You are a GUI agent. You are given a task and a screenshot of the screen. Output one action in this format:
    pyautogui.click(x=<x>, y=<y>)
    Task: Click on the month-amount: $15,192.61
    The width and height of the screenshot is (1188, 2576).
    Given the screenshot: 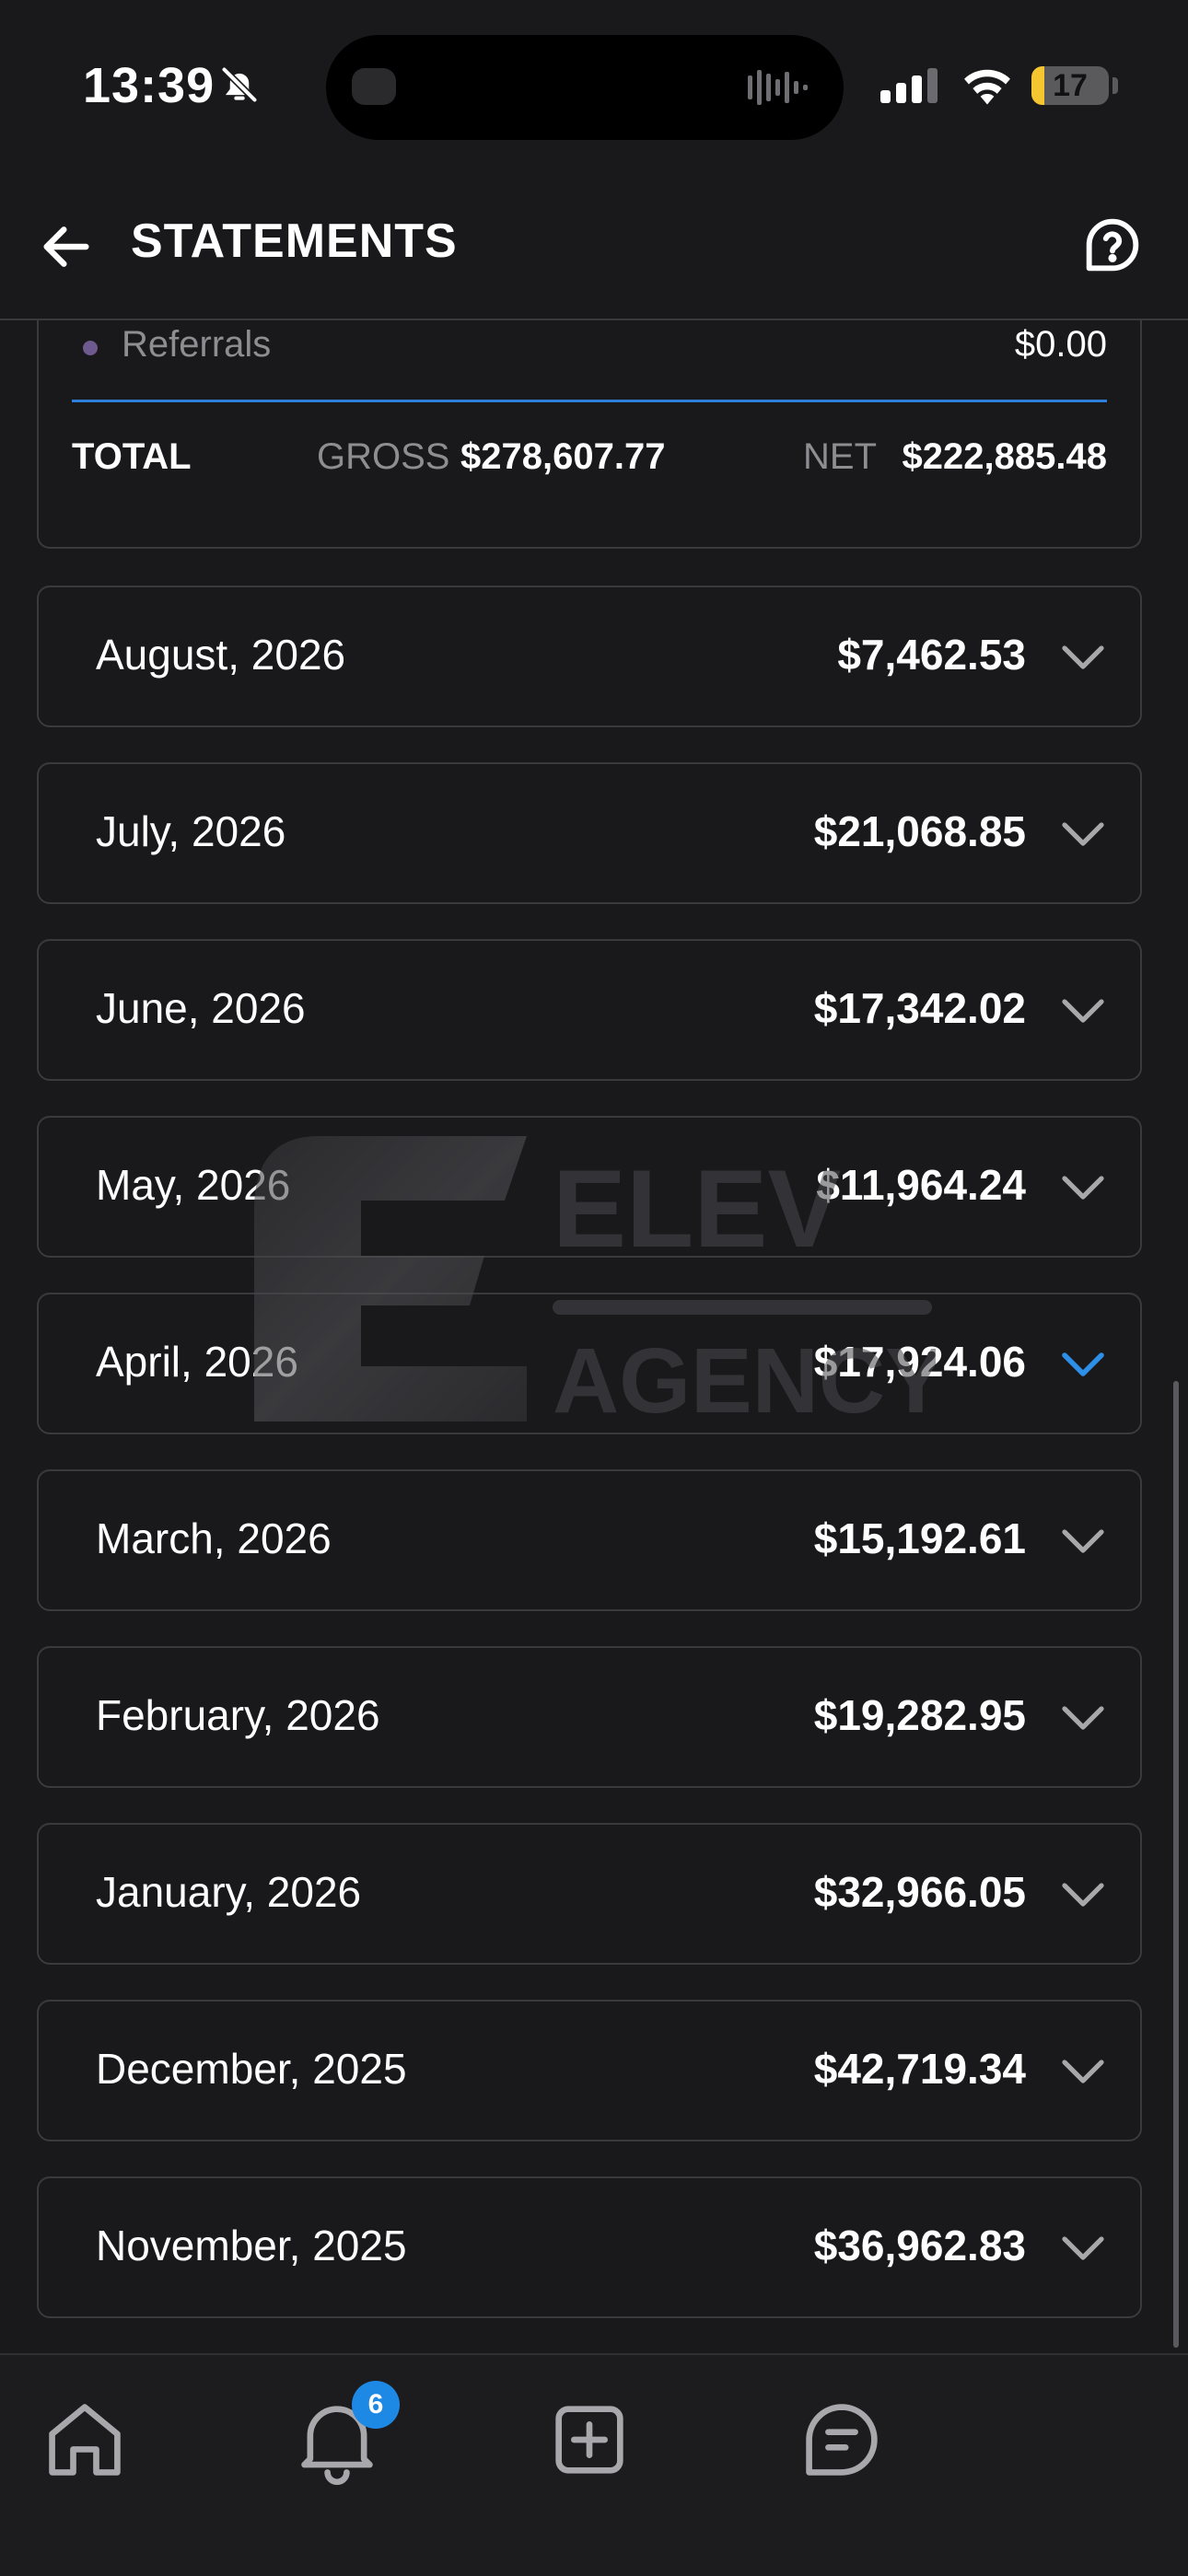 What is the action you would take?
    pyautogui.click(x=920, y=1538)
    